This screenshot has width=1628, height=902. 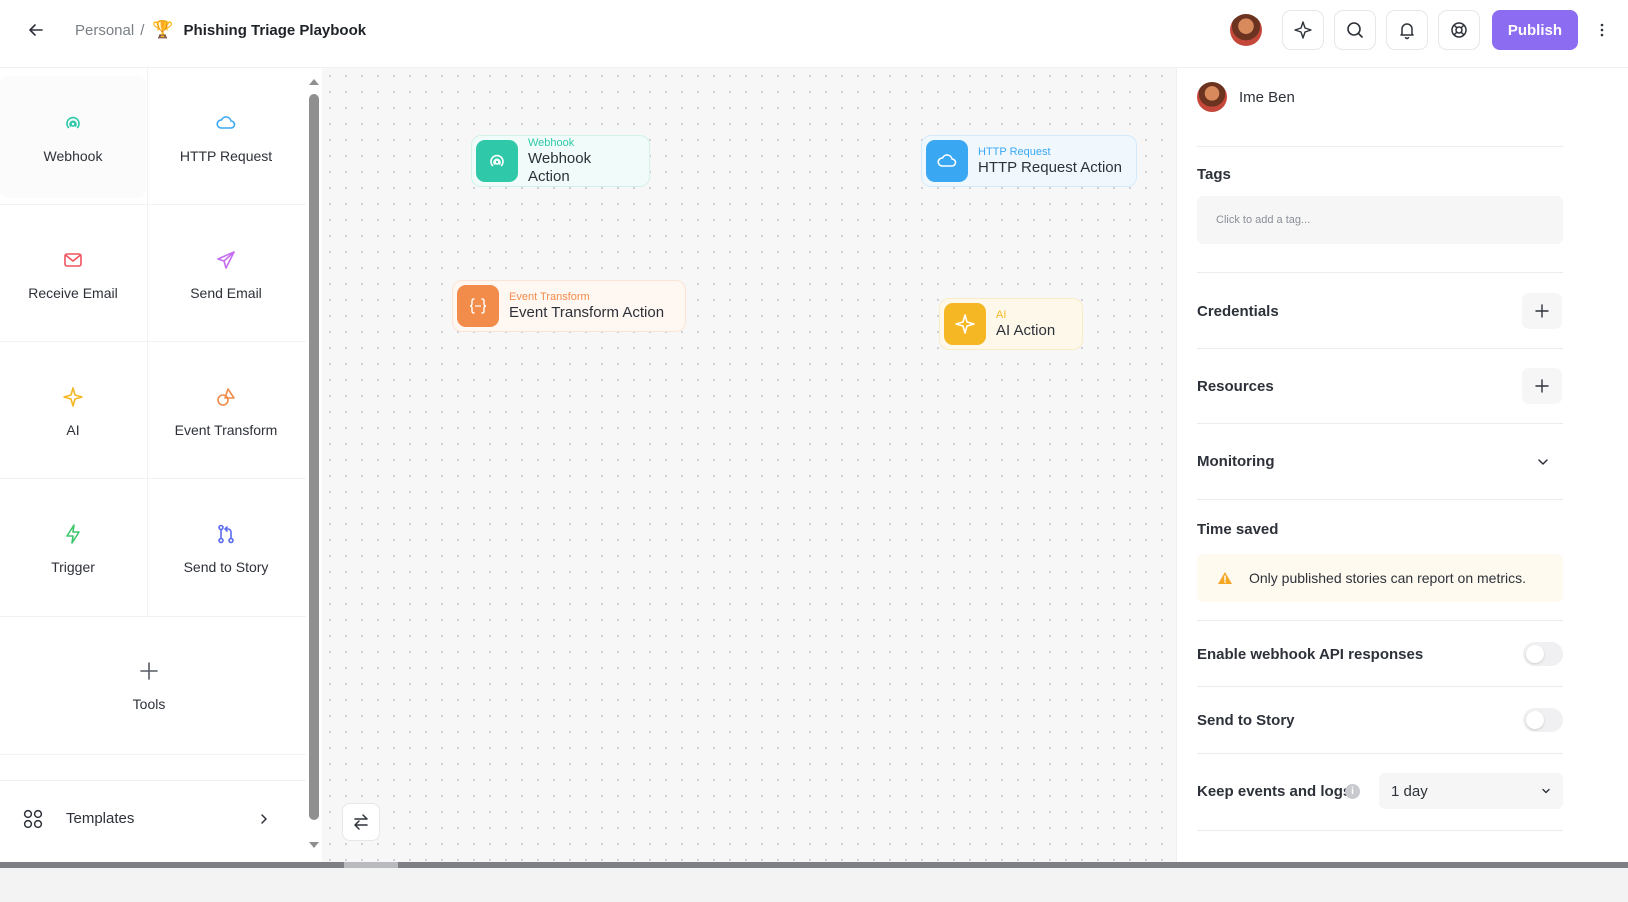 I want to click on add-resource-button, so click(x=1542, y=386).